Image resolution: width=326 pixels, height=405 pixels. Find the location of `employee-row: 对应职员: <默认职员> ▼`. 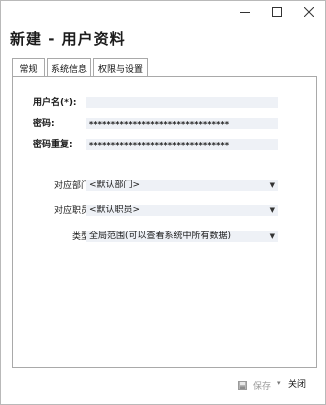

employee-row: 对应职员: <默认职员> ▼ is located at coordinates (165, 211).